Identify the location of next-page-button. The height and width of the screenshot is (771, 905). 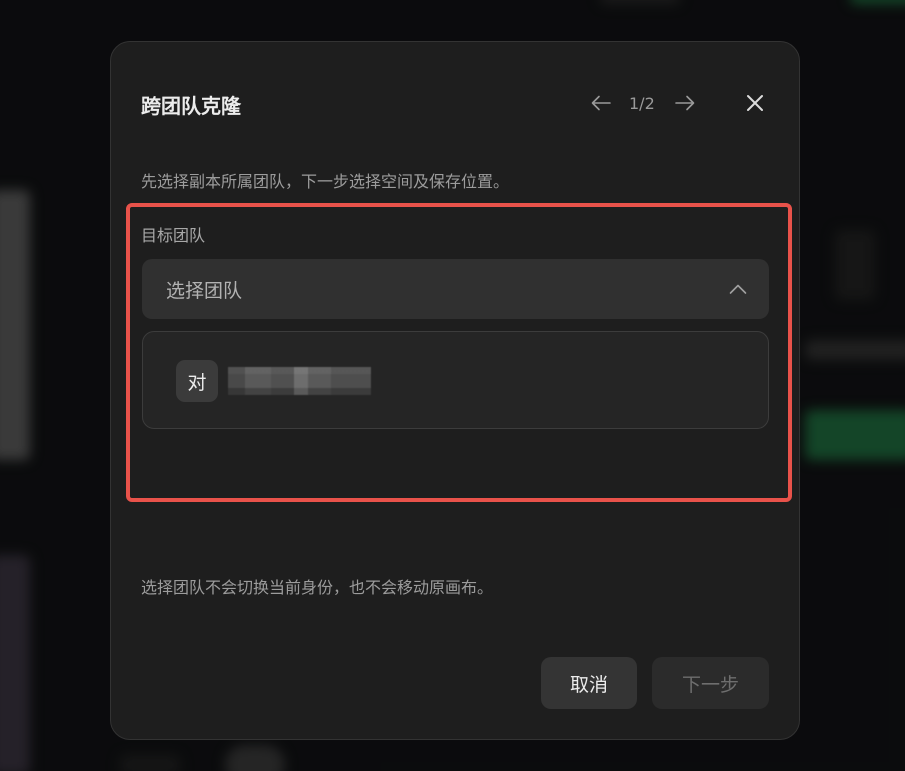
(685, 103).